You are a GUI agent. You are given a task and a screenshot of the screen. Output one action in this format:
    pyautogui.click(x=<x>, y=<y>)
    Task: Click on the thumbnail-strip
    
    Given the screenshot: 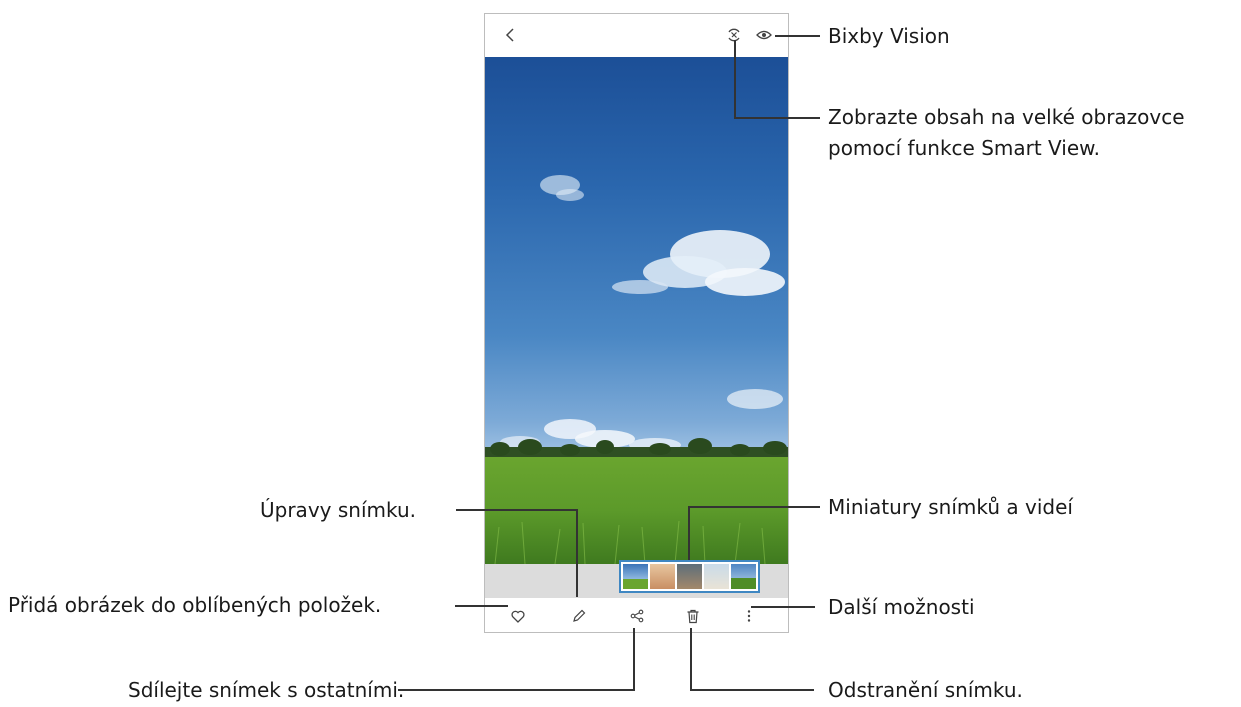 What is the action you would take?
    pyautogui.click(x=689, y=576)
    